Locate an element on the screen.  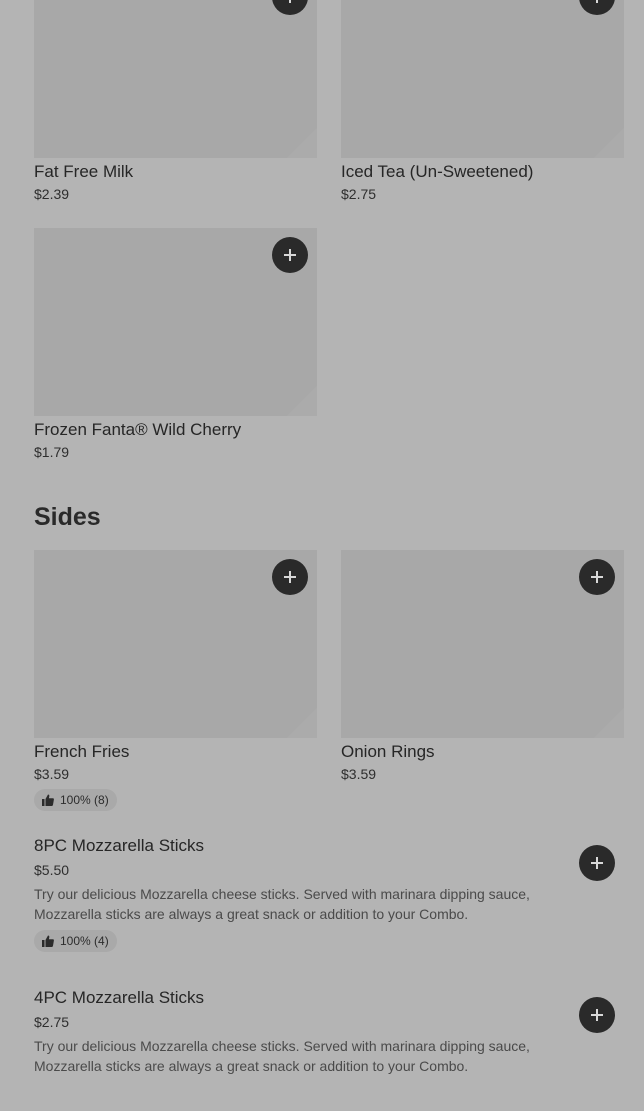
rating-badge: 100% (8) is located at coordinates (75, 800).